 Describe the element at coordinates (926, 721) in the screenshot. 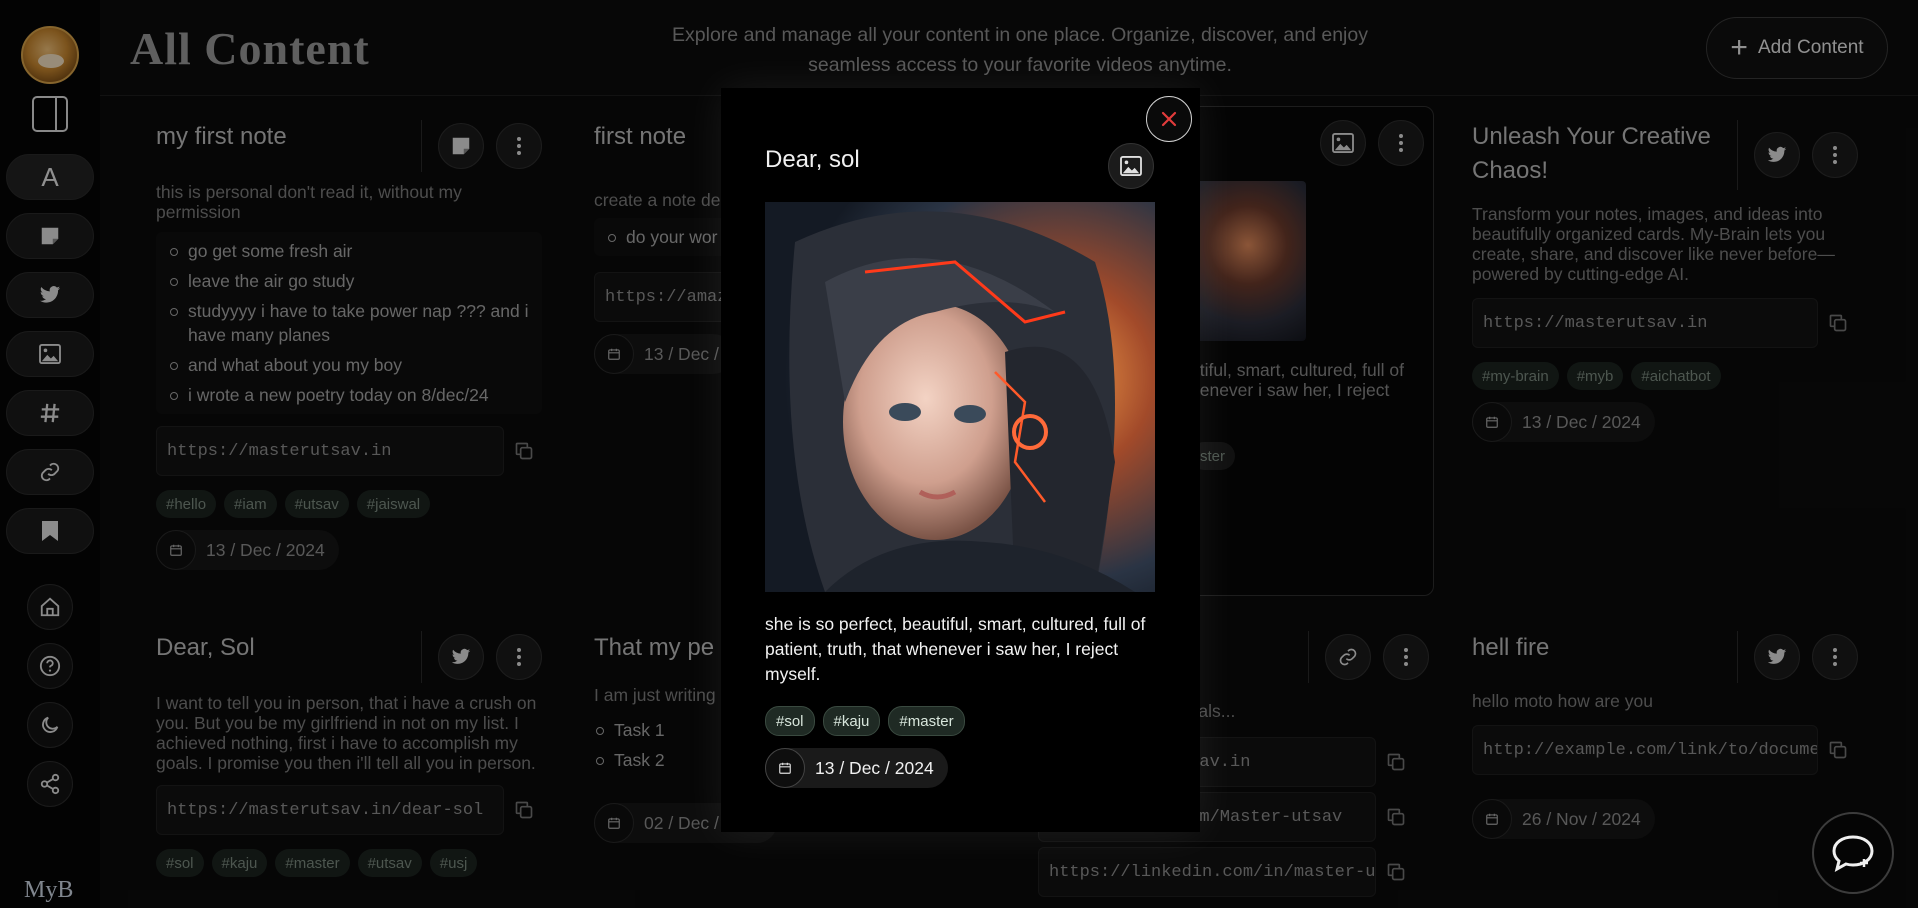

I see `tag: #master` at that location.